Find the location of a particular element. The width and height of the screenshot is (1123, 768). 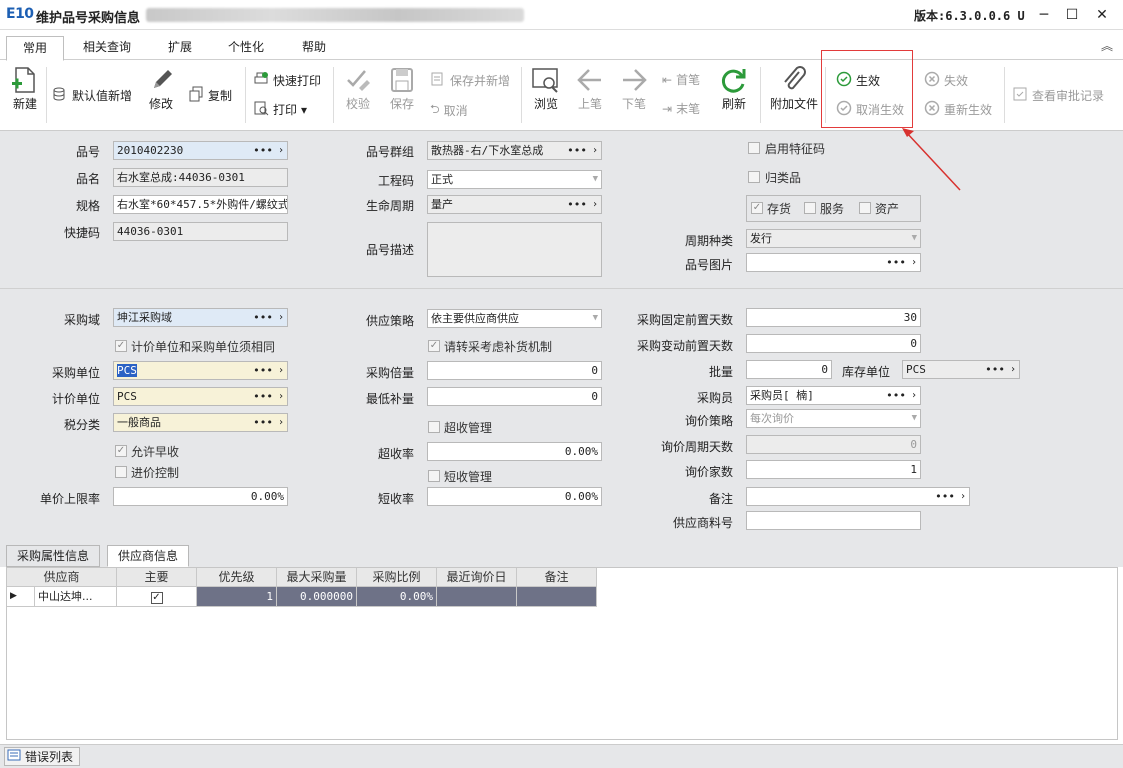

life-cycle-field: 量产 ••• › is located at coordinates (514, 204).